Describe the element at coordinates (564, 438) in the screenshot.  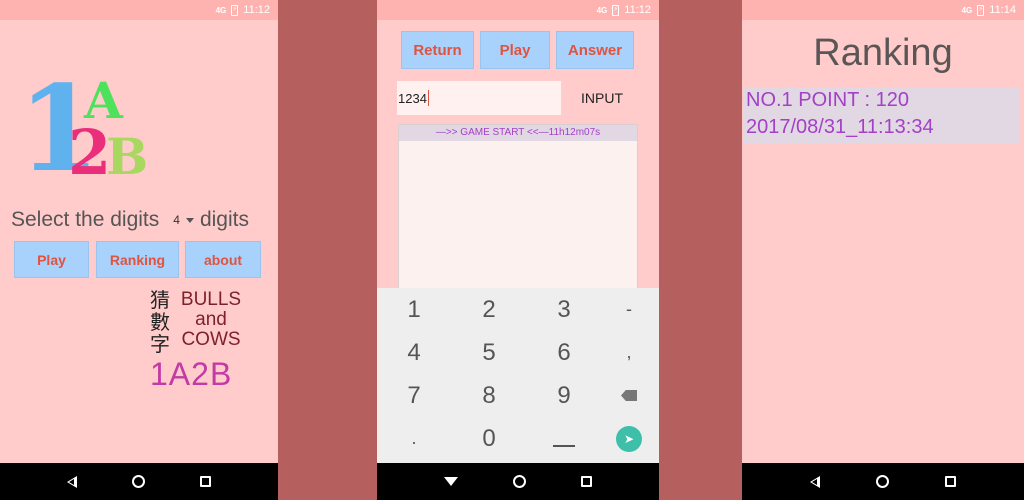
I see `space-key` at that location.